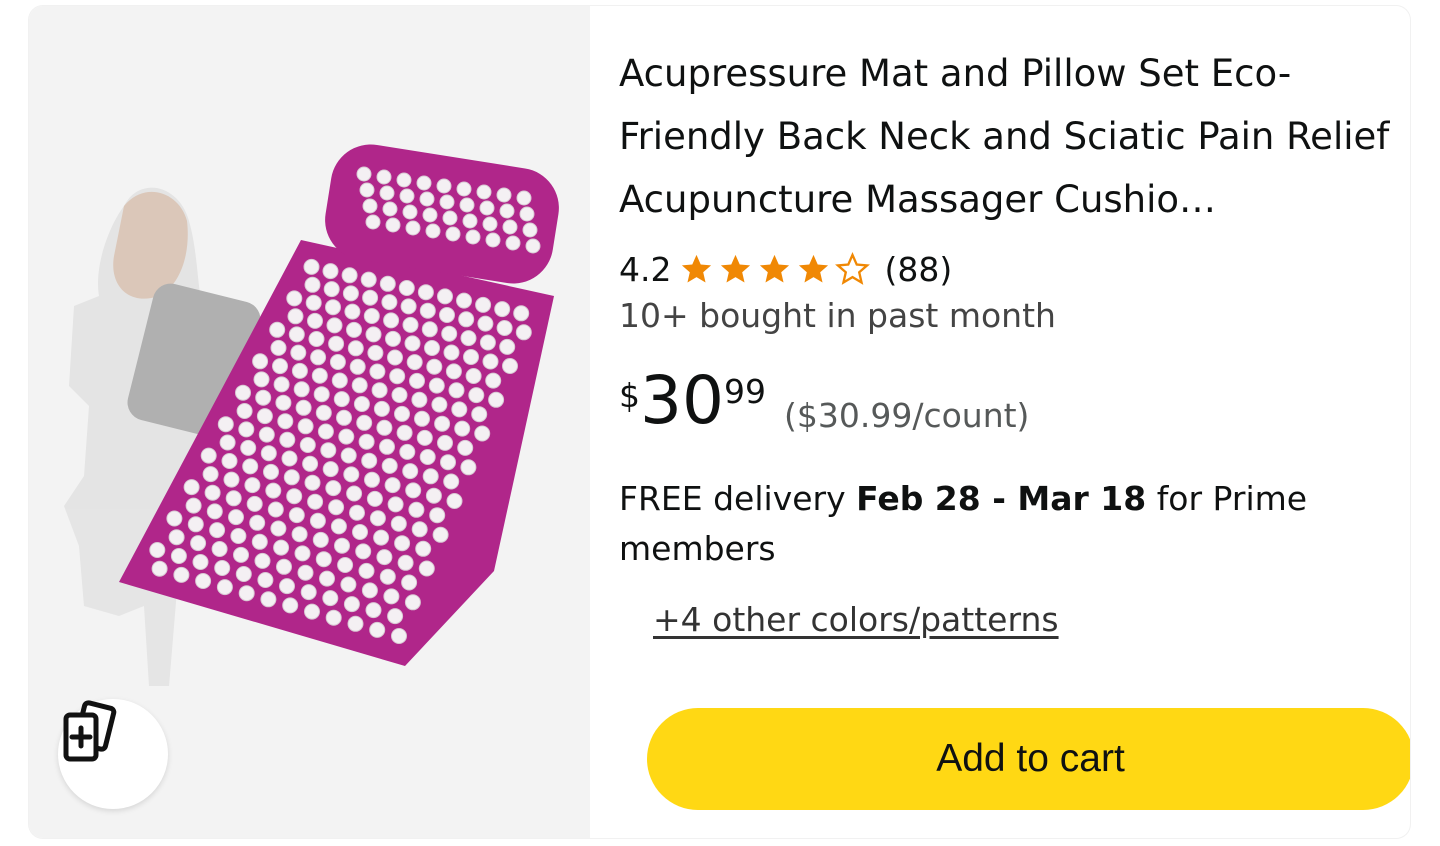 This screenshot has height=846, width=1440. I want to click on review-count: (88), so click(918, 269).